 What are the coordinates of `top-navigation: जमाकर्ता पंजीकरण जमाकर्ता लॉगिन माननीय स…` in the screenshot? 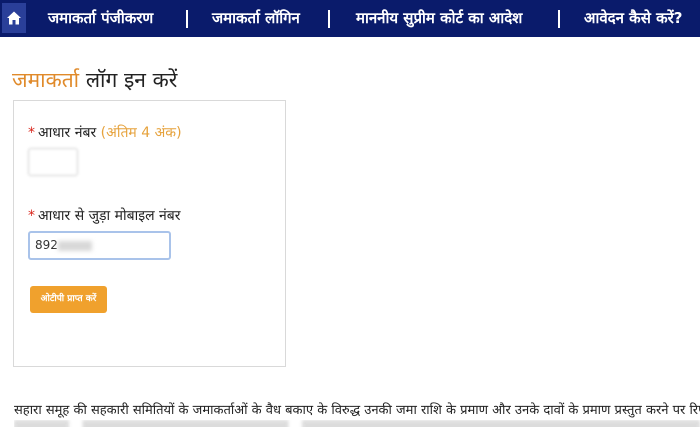 It's located at (350, 18).